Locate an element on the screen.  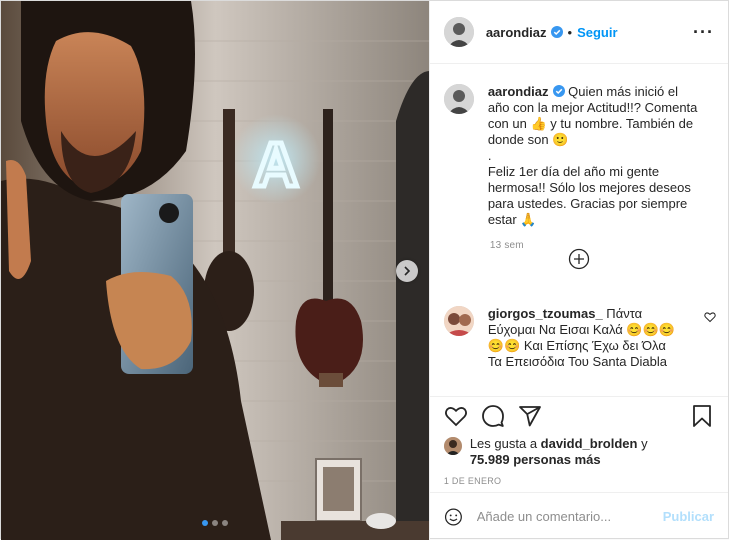
comment-avatar is located at coordinates (458, 321).